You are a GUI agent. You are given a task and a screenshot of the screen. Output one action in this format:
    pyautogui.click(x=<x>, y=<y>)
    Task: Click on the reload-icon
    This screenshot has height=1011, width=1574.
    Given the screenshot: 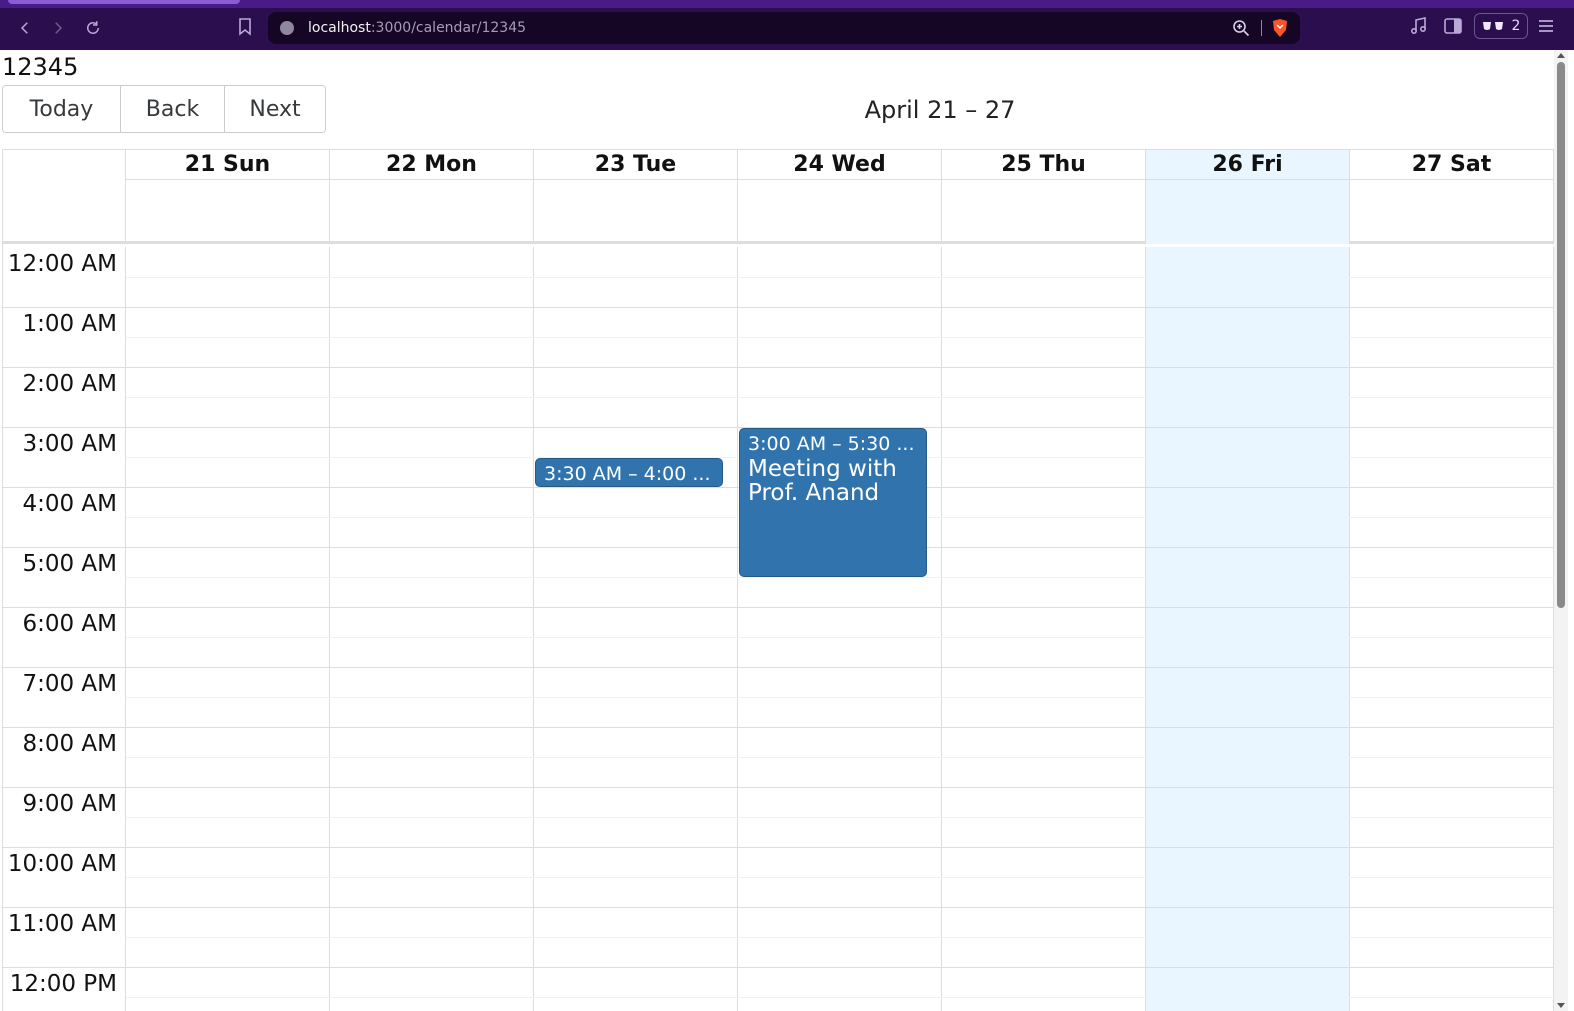 What is the action you would take?
    pyautogui.click(x=93, y=28)
    